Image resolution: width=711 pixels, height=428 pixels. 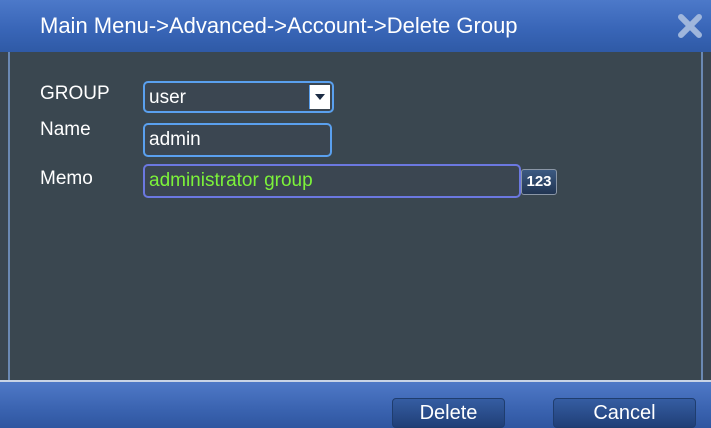 I want to click on name-value: admin, so click(x=175, y=139).